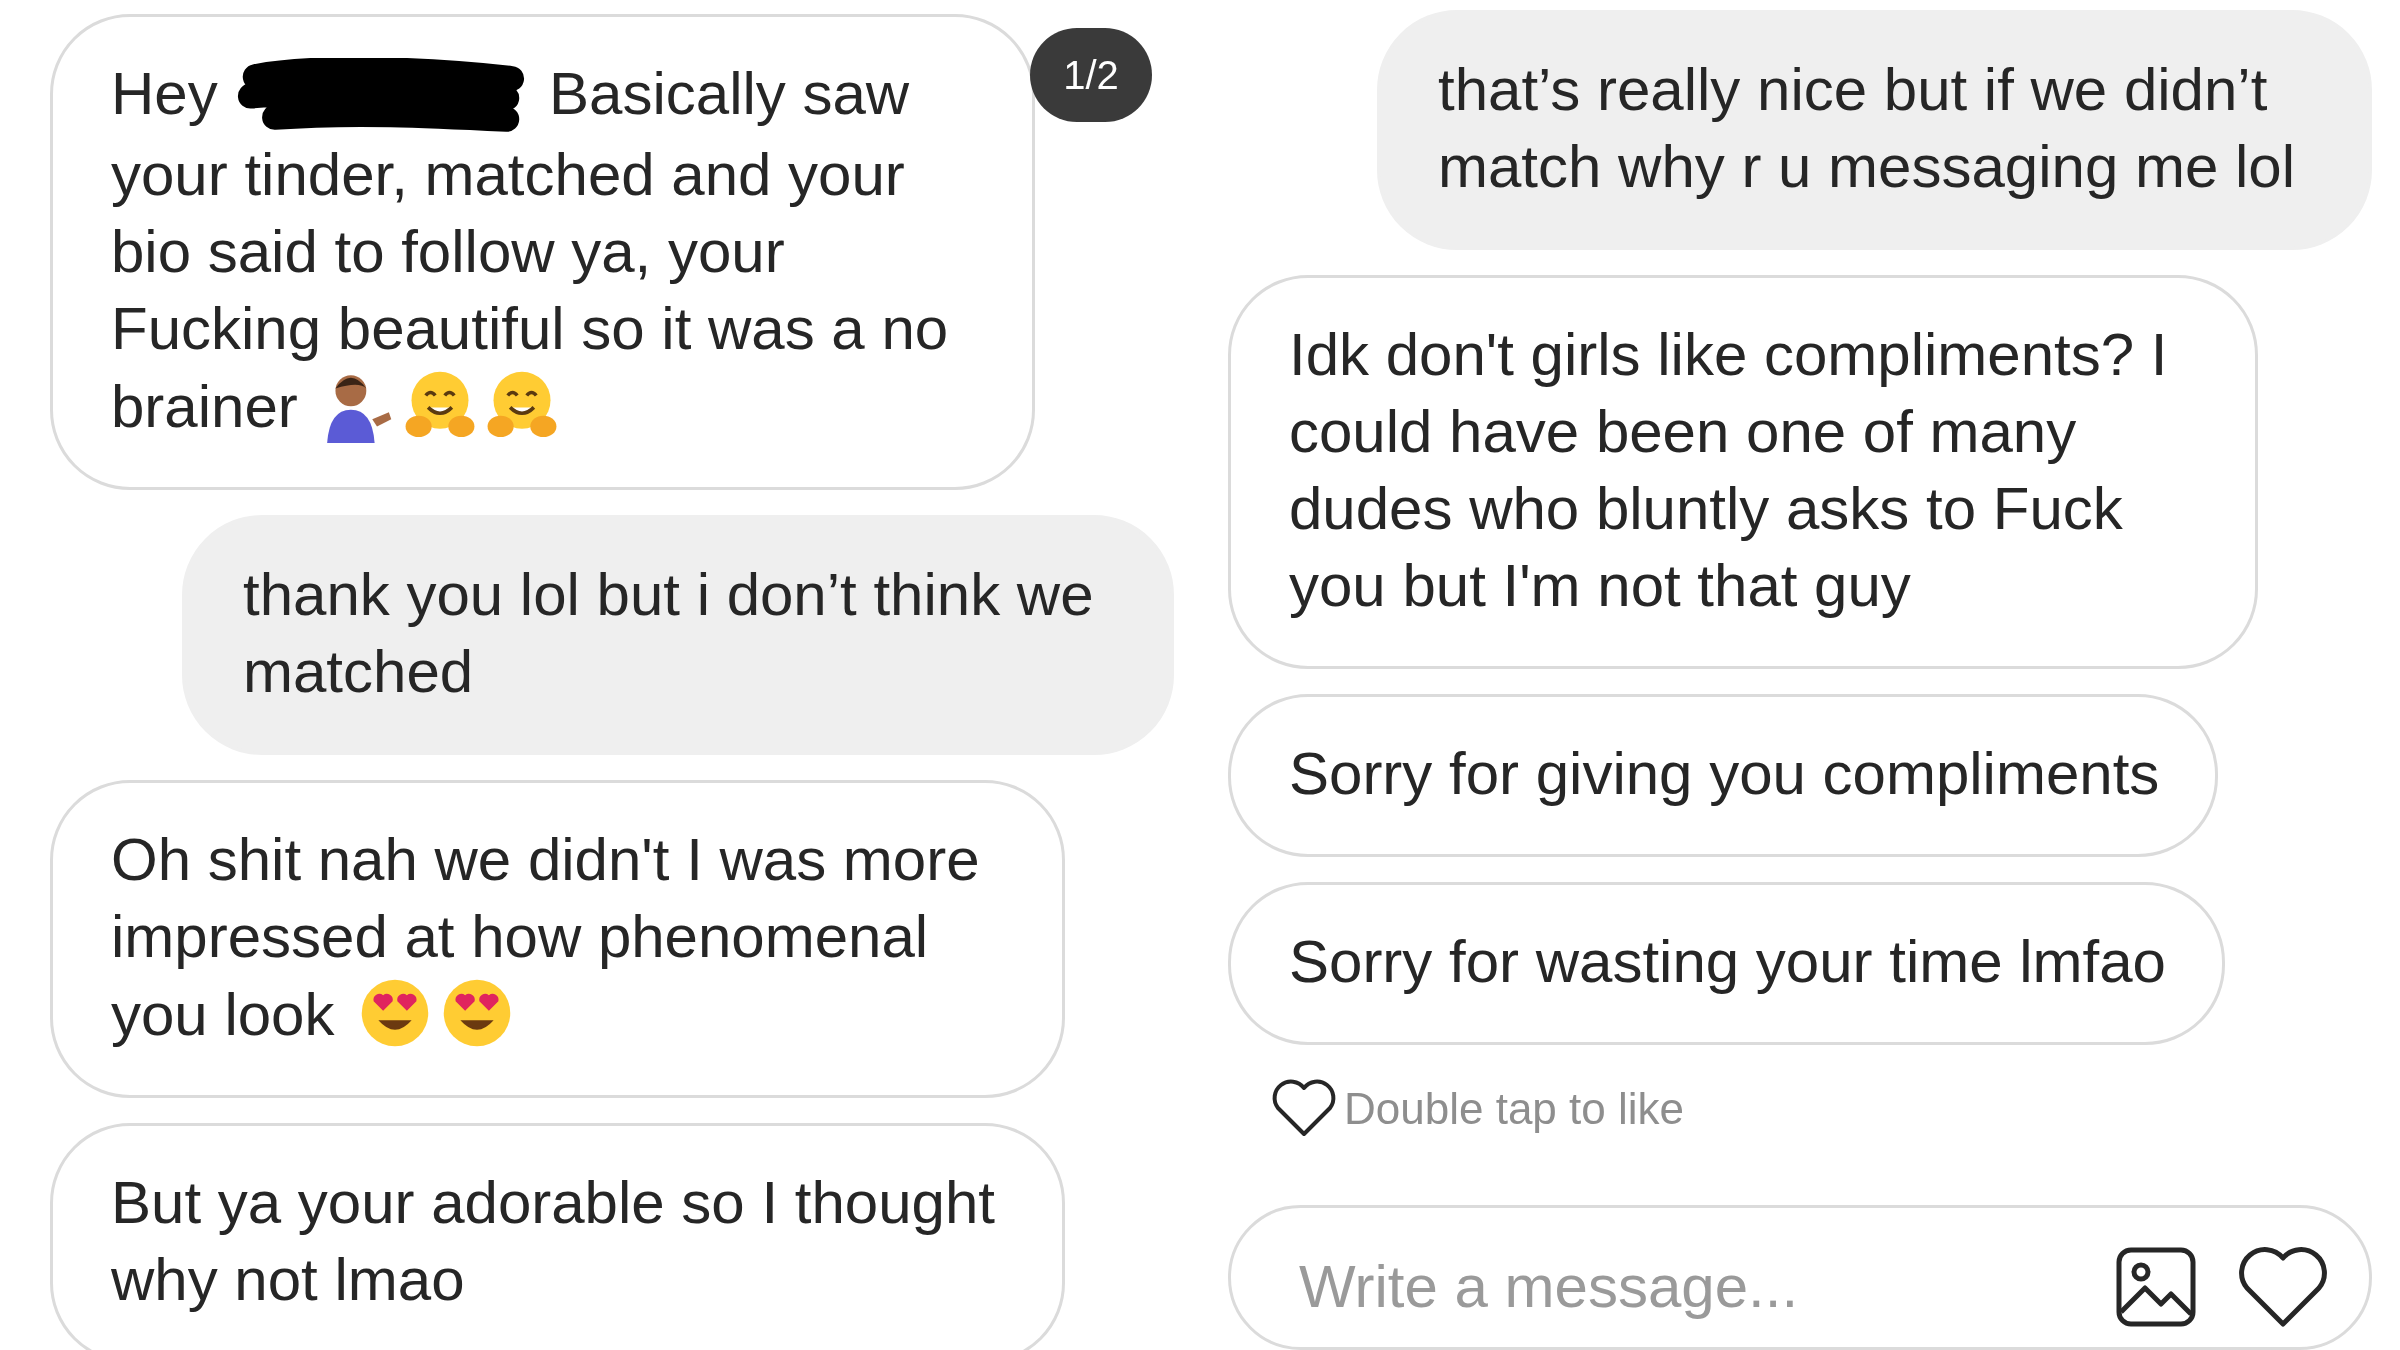 This screenshot has height=1350, width=2400. What do you see at coordinates (1091, 75) in the screenshot?
I see `page-counter-badge: 1/2` at bounding box center [1091, 75].